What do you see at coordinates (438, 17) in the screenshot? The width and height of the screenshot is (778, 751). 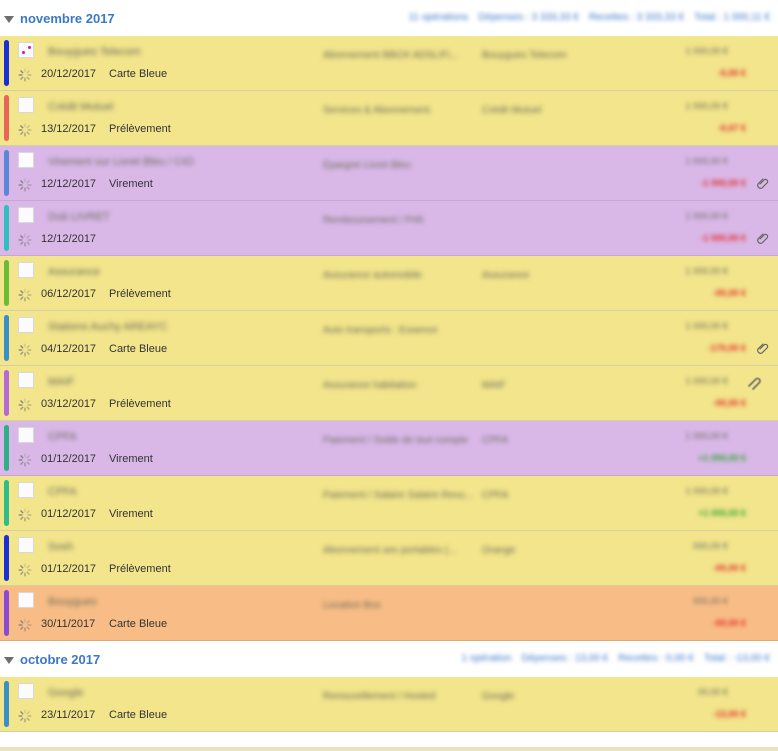 I see `summary-item: 11 opérations` at bounding box center [438, 17].